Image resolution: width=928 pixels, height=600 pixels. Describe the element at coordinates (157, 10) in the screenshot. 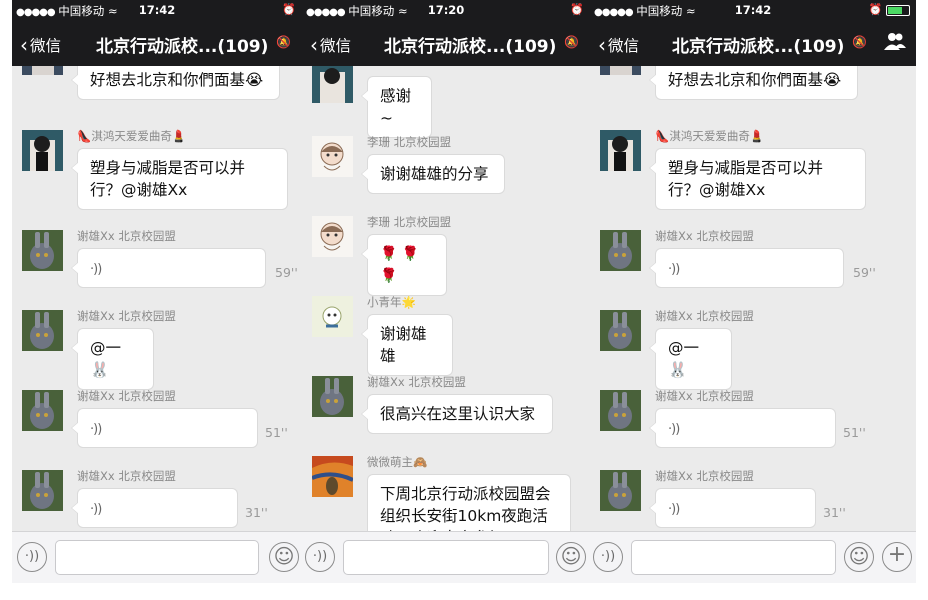

I see `status-bar: ●●●●● 中国移动 ≈ 17:42 ⏰` at that location.